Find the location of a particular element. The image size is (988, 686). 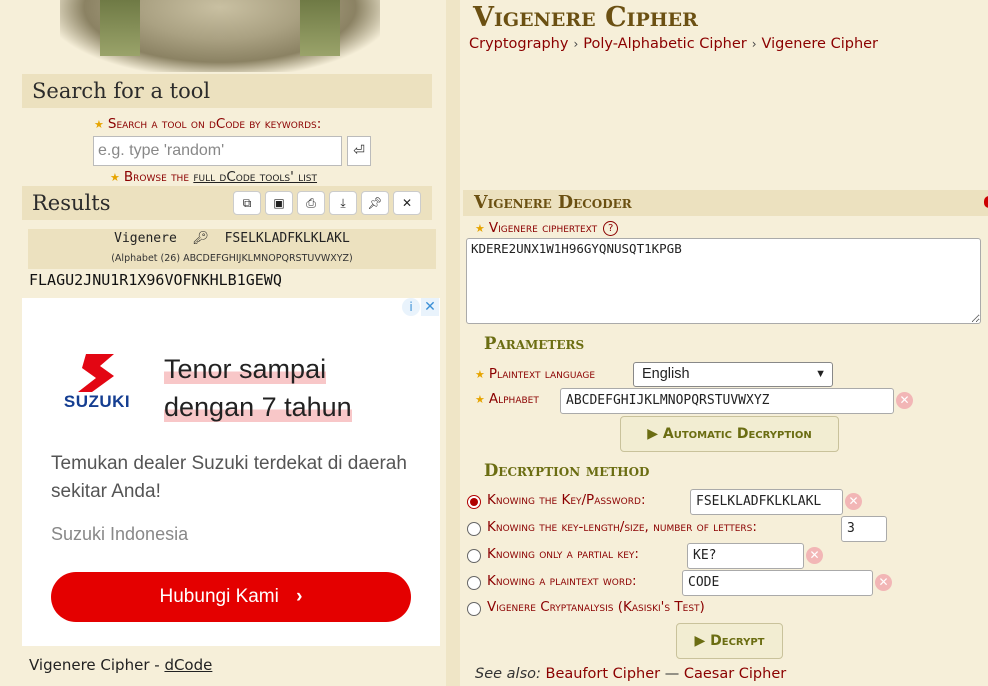

method-radio-plaintext-word is located at coordinates (474, 583).